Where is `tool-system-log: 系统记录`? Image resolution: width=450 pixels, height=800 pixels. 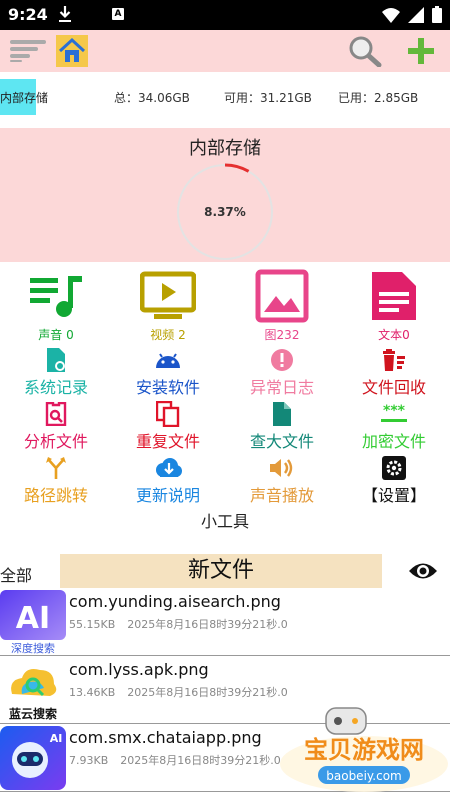 tool-system-log: 系统记录 is located at coordinates (56, 373).